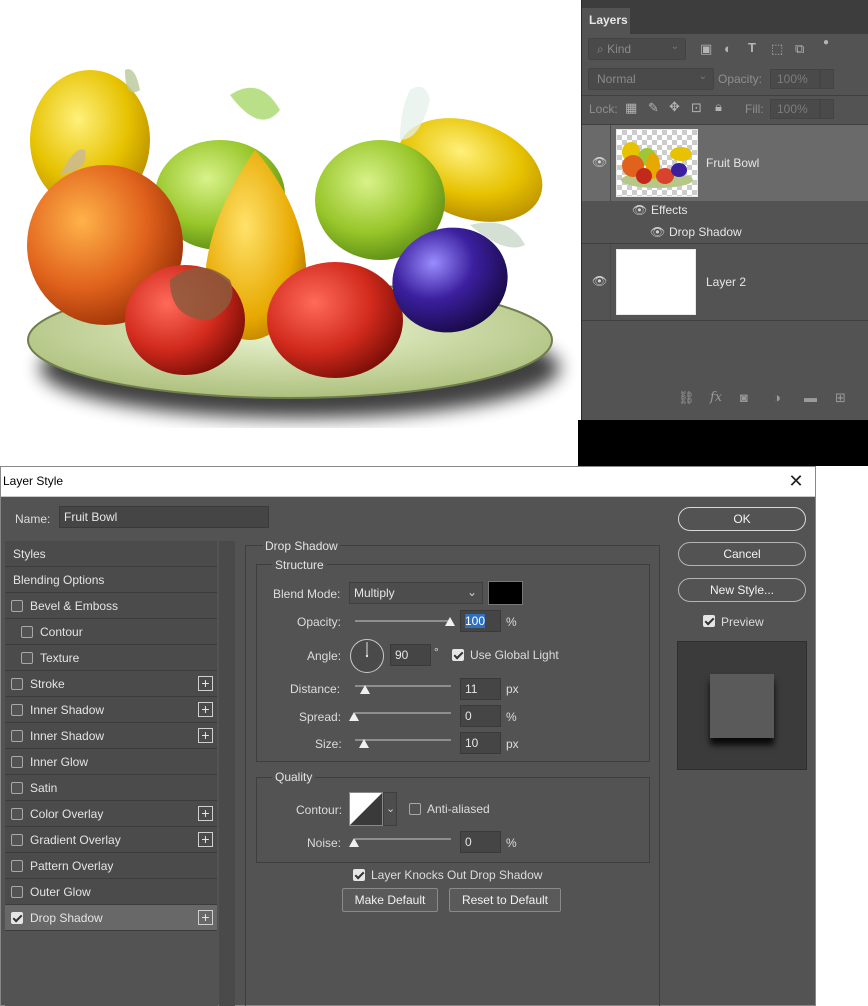 This screenshot has height=1006, width=868. Describe the element at coordinates (164, 517) in the screenshot. I see `name-field: Fruit Bowl` at that location.